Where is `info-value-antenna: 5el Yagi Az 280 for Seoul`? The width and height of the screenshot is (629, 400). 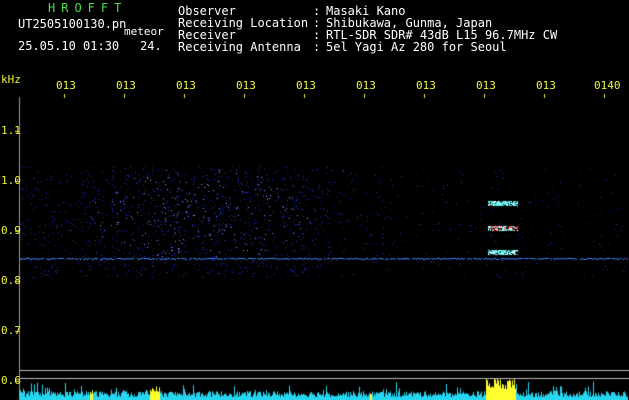 info-value-antenna: 5el Yagi Az 280 for Seoul is located at coordinates (416, 47).